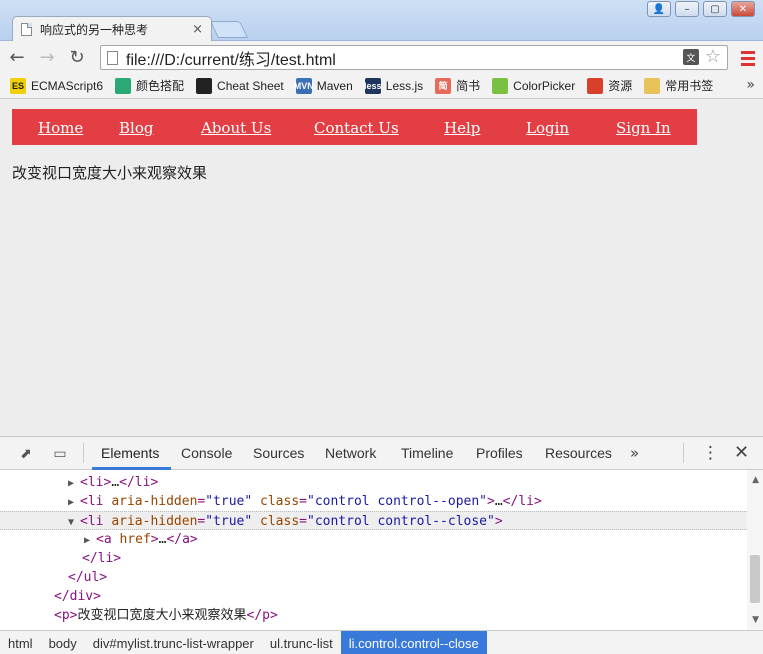  What do you see at coordinates (231, 58) in the screenshot?
I see `url-text: file:///D:/current/练习/test.html` at bounding box center [231, 58].